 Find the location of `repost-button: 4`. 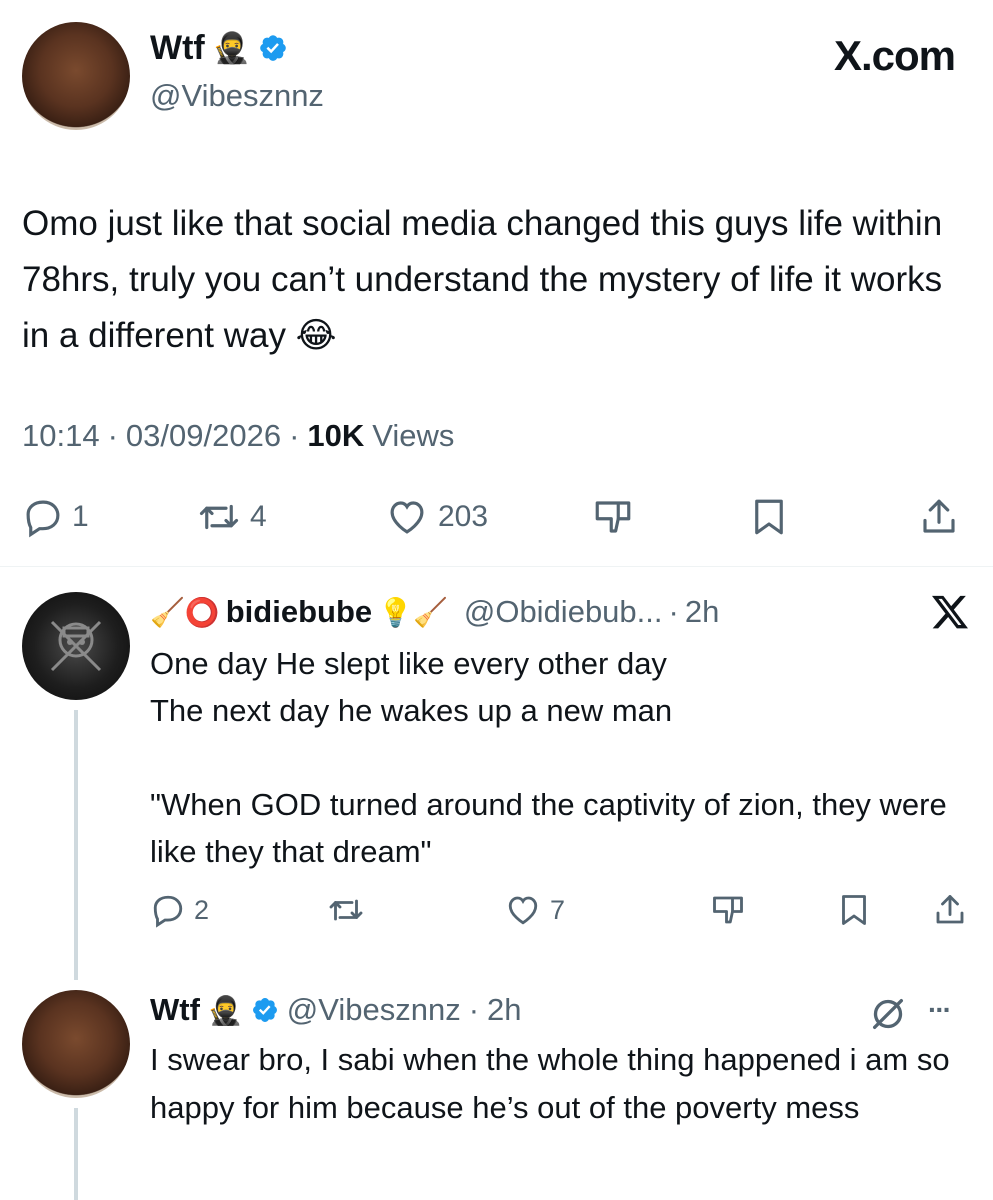

repost-button: 4 is located at coordinates (231, 517).